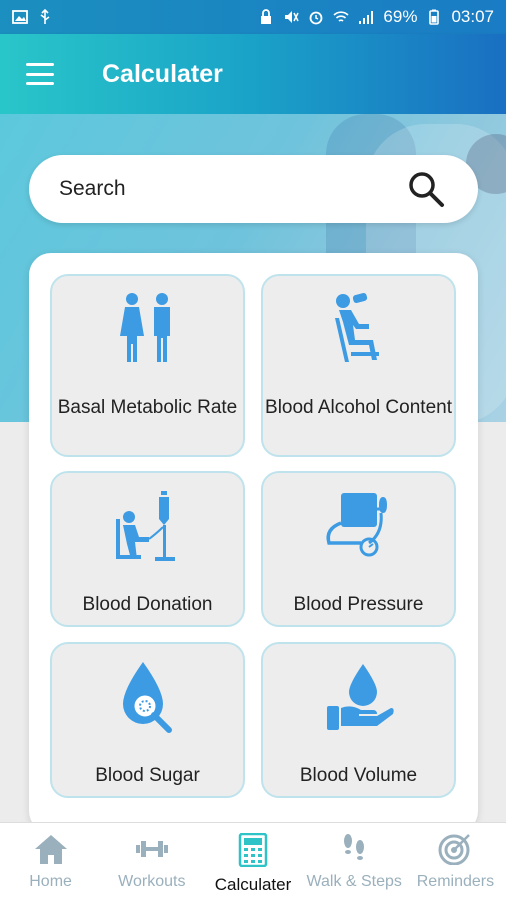 The height and width of the screenshot is (901, 506). Describe the element at coordinates (152, 881) in the screenshot. I see `nav-label: Workouts` at that location.